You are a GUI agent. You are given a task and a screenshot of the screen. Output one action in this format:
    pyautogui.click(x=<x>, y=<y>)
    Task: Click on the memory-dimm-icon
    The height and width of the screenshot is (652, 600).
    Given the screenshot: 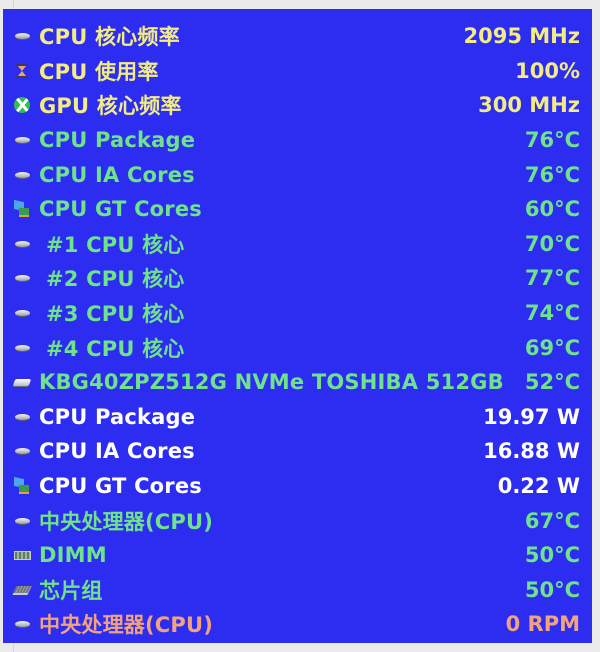 What is the action you would take?
    pyautogui.click(x=22, y=555)
    